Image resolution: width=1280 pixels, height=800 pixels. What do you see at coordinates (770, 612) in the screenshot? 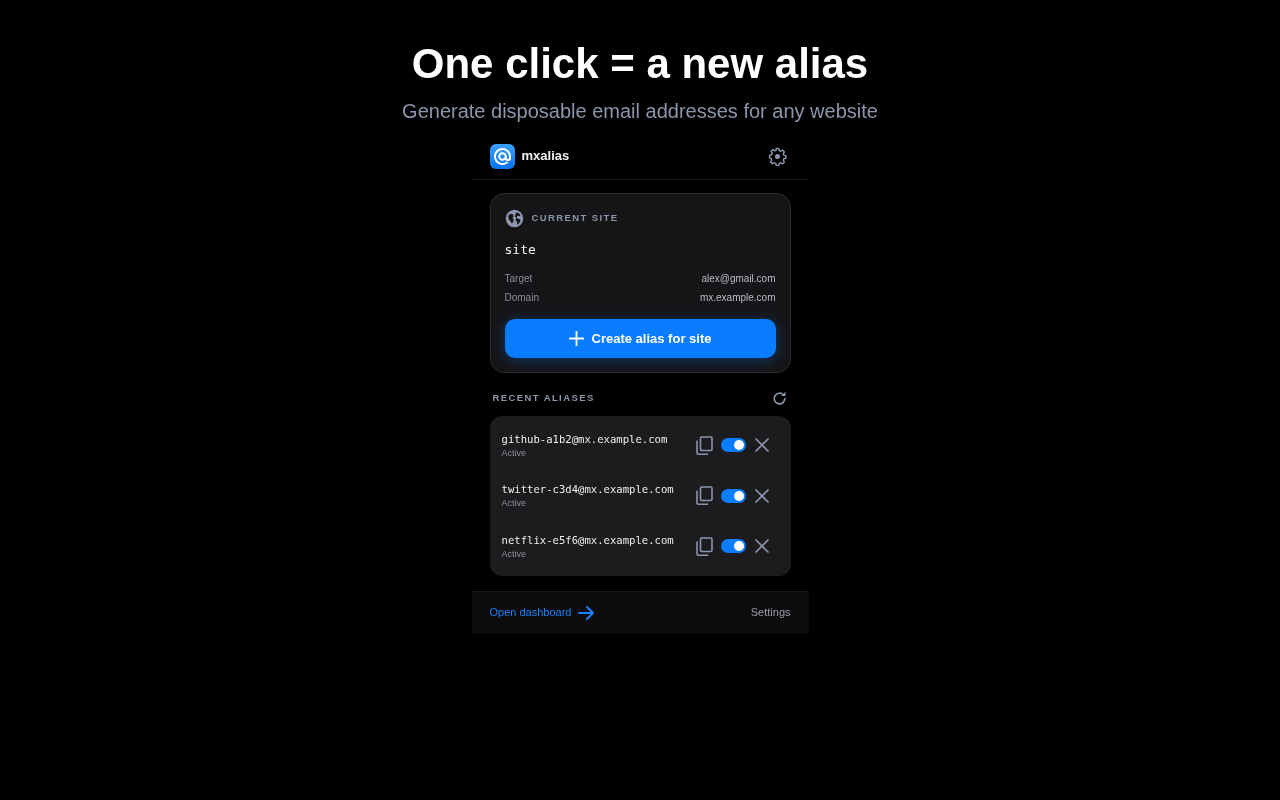
I see `settings-link: Settings` at bounding box center [770, 612].